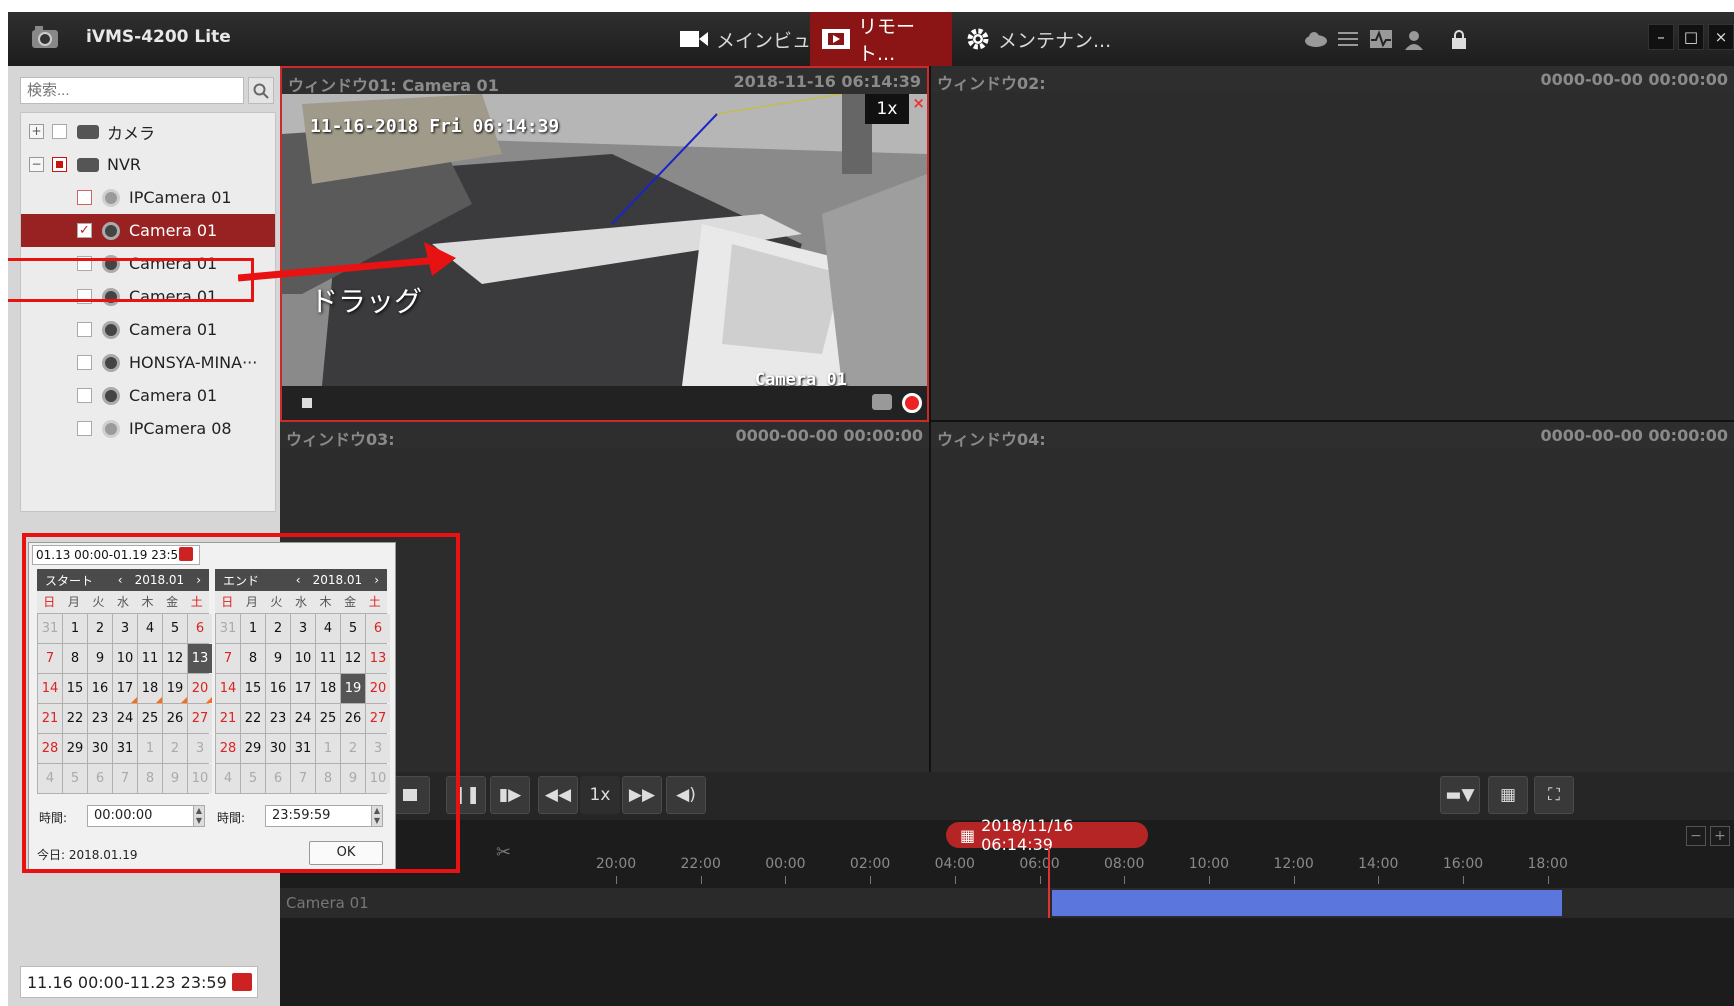 The width and height of the screenshot is (1734, 1006). Describe the element at coordinates (148, 197) in the screenshot. I see `tree-item-channel: IPCamera 01` at that location.